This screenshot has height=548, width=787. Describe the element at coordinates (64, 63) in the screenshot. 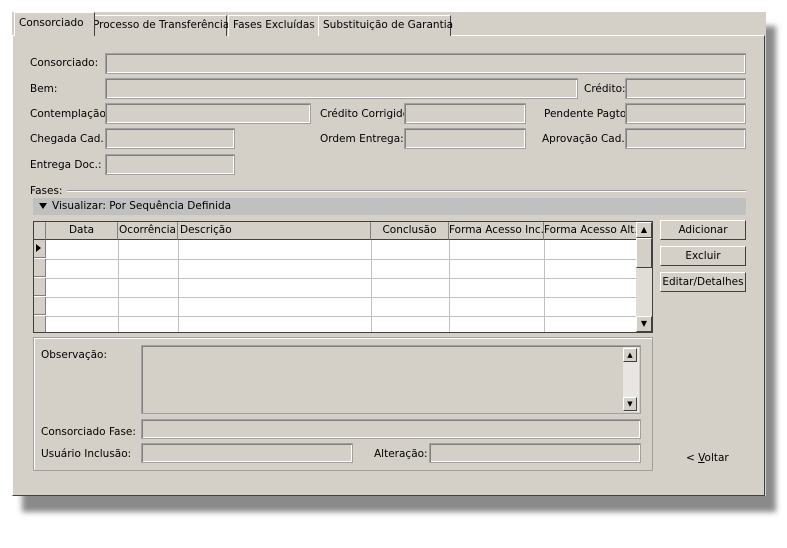

I see `label-consorciado: Consorciado:` at that location.